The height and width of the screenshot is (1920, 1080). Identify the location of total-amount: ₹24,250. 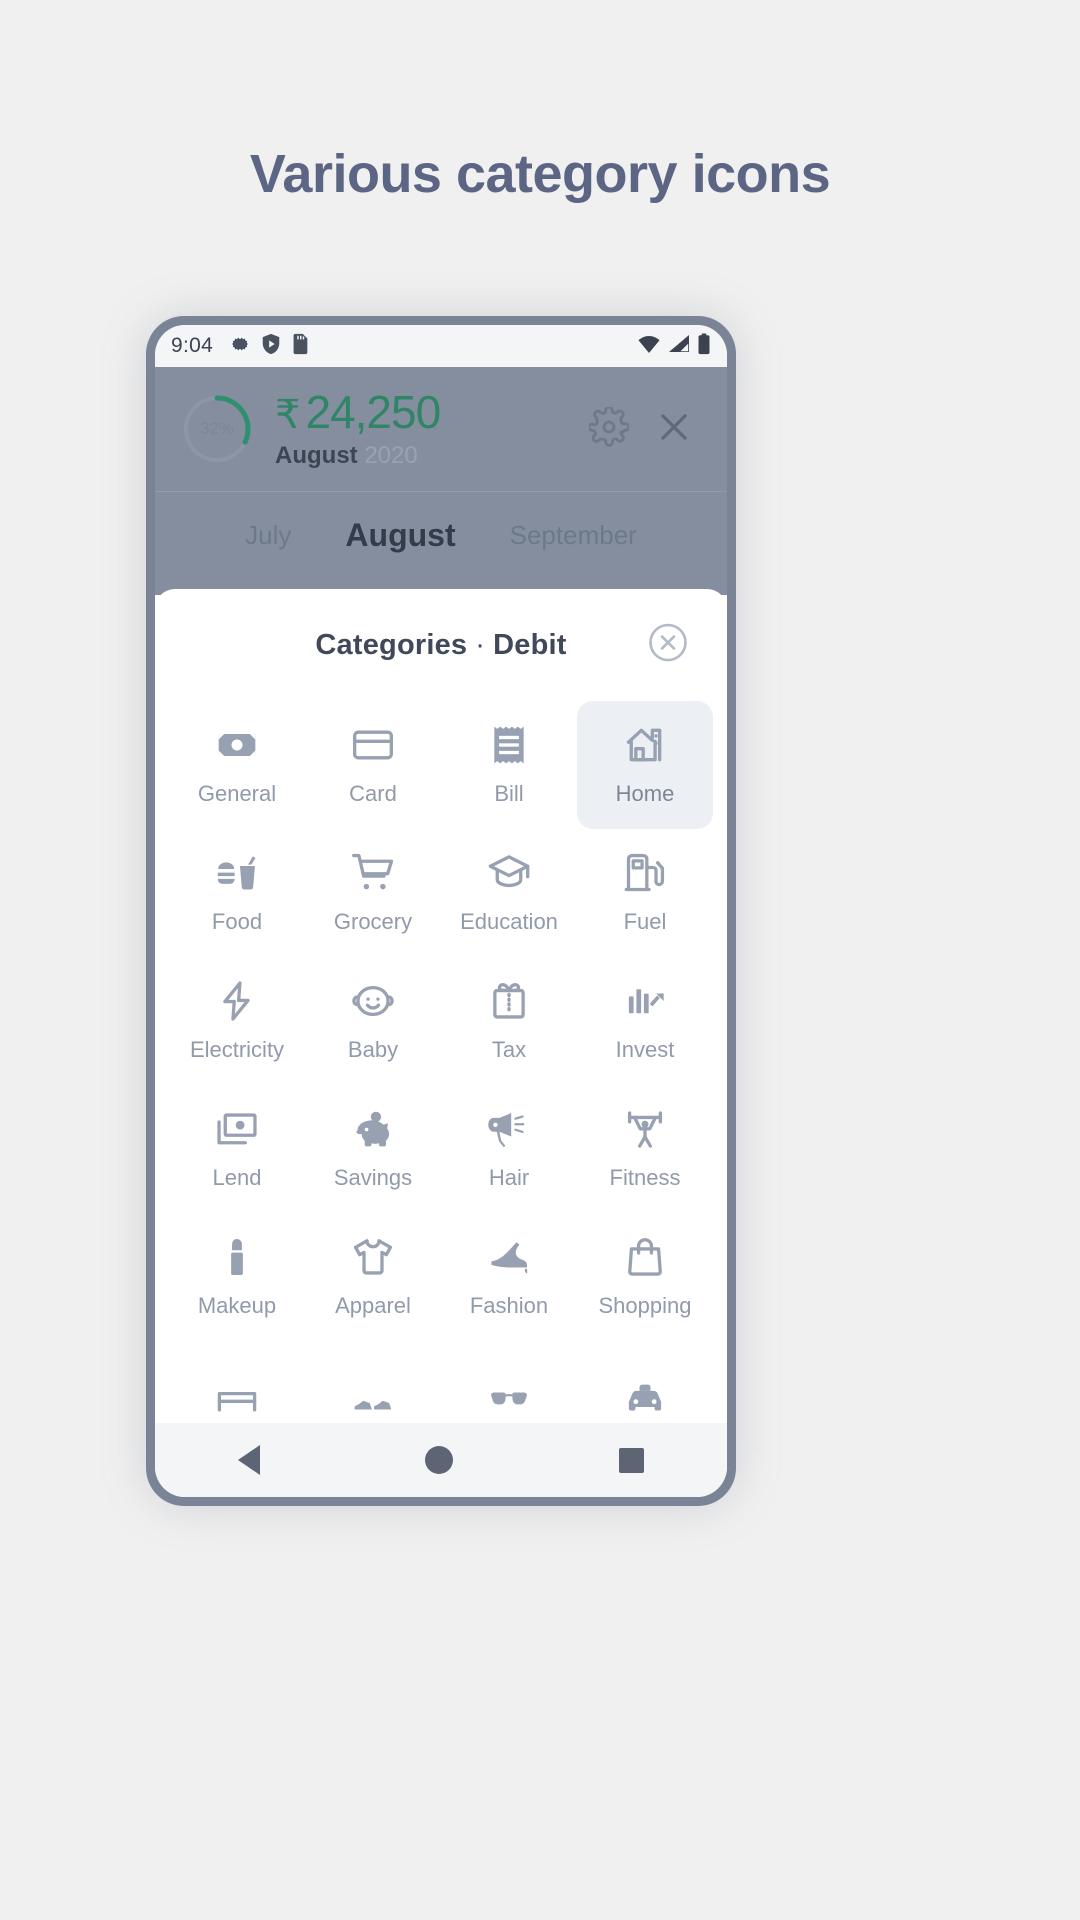
(358, 411).